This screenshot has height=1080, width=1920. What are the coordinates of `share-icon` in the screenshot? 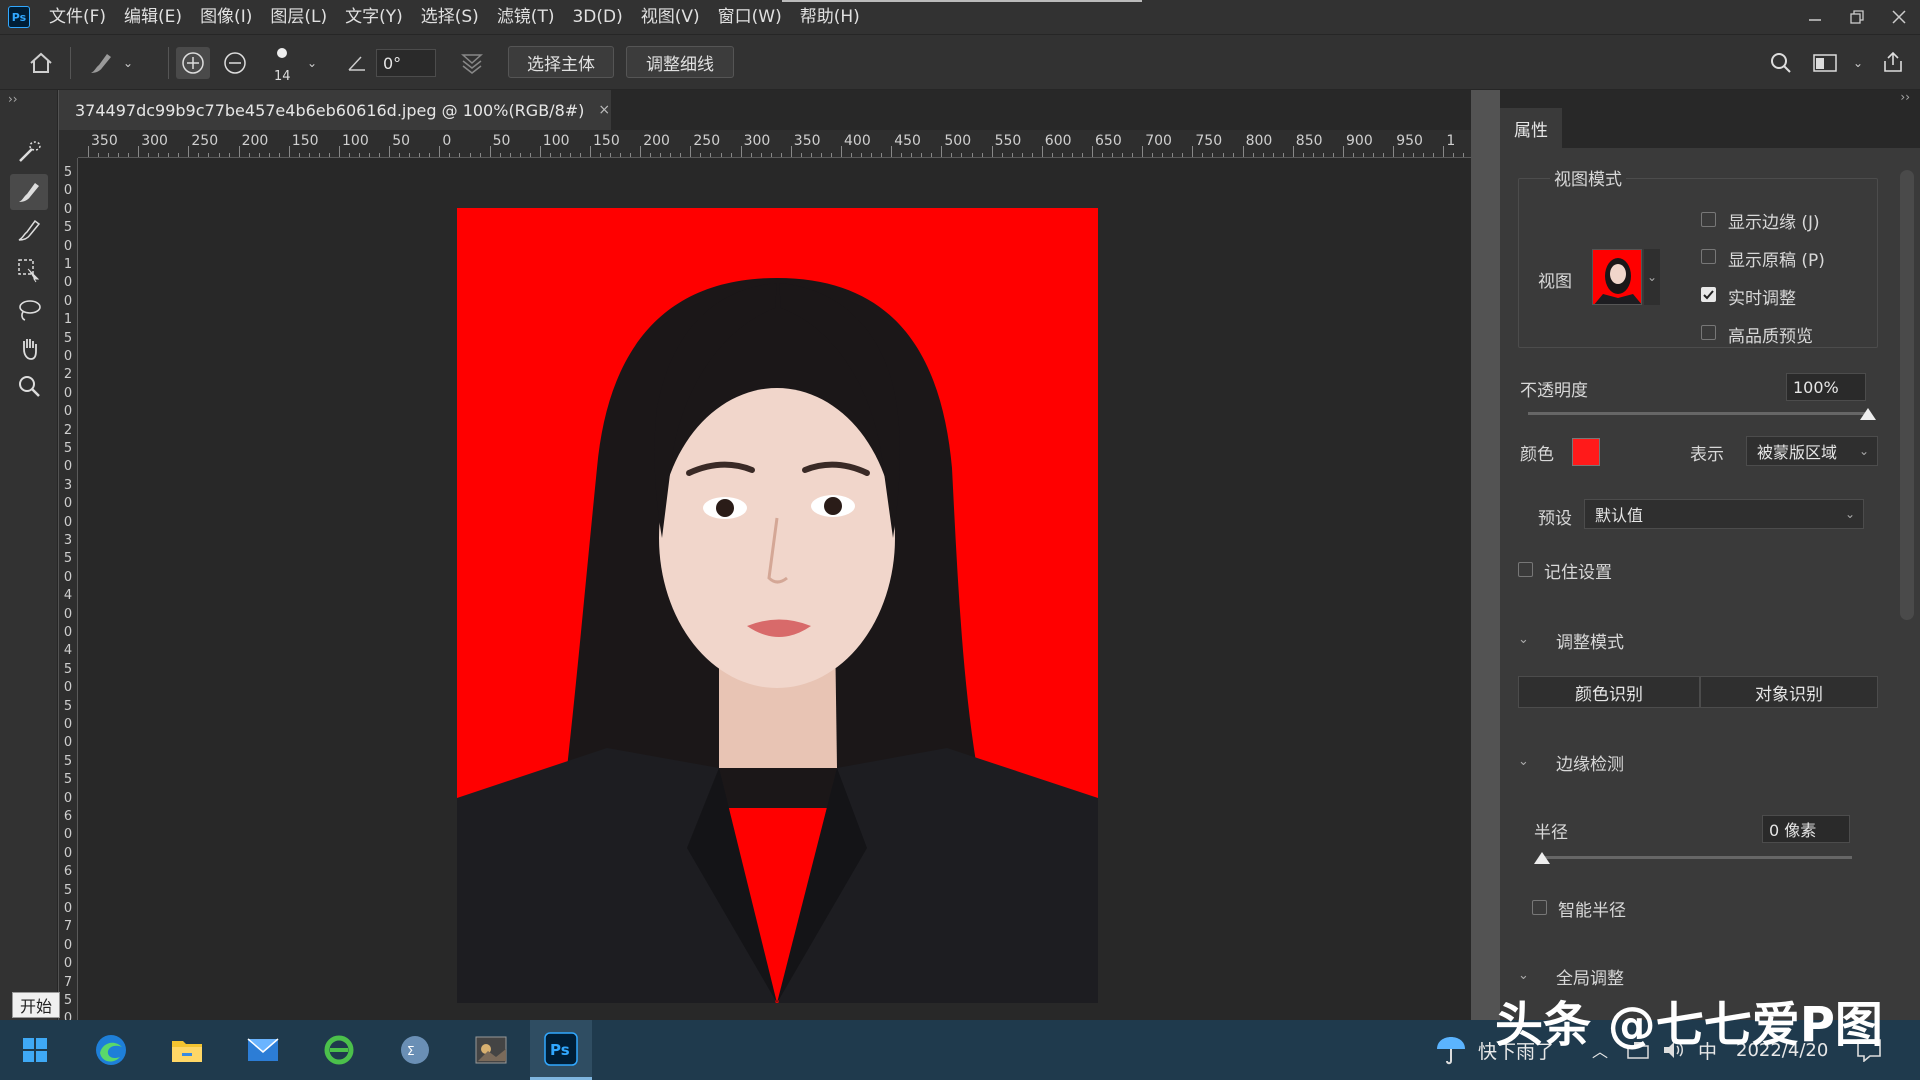 It's located at (1893, 62).